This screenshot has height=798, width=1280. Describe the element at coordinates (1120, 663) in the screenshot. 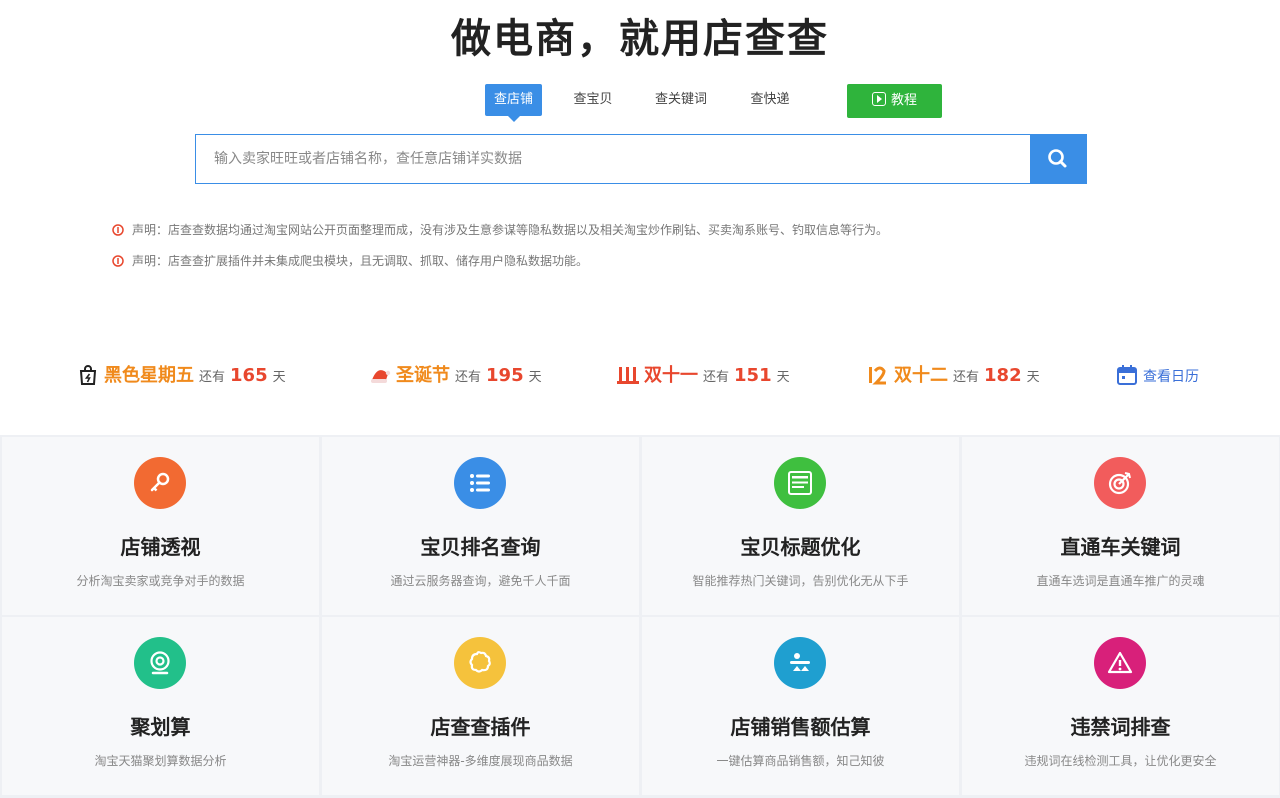

I see `warning-icon` at that location.